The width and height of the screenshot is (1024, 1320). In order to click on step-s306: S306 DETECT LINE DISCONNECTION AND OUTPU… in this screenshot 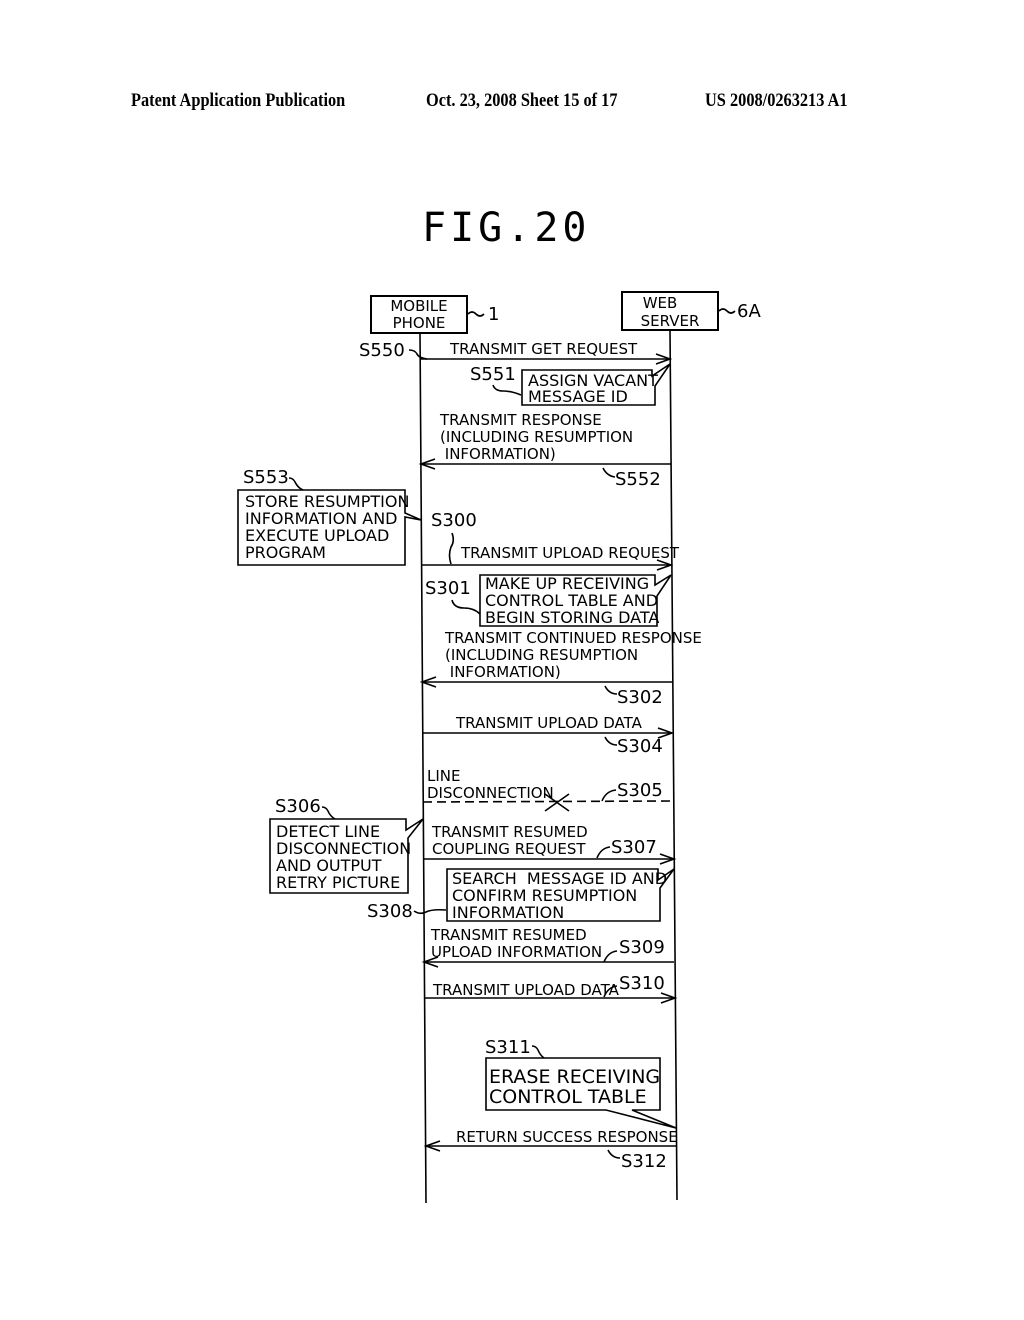, I will do `click(346, 845)`.